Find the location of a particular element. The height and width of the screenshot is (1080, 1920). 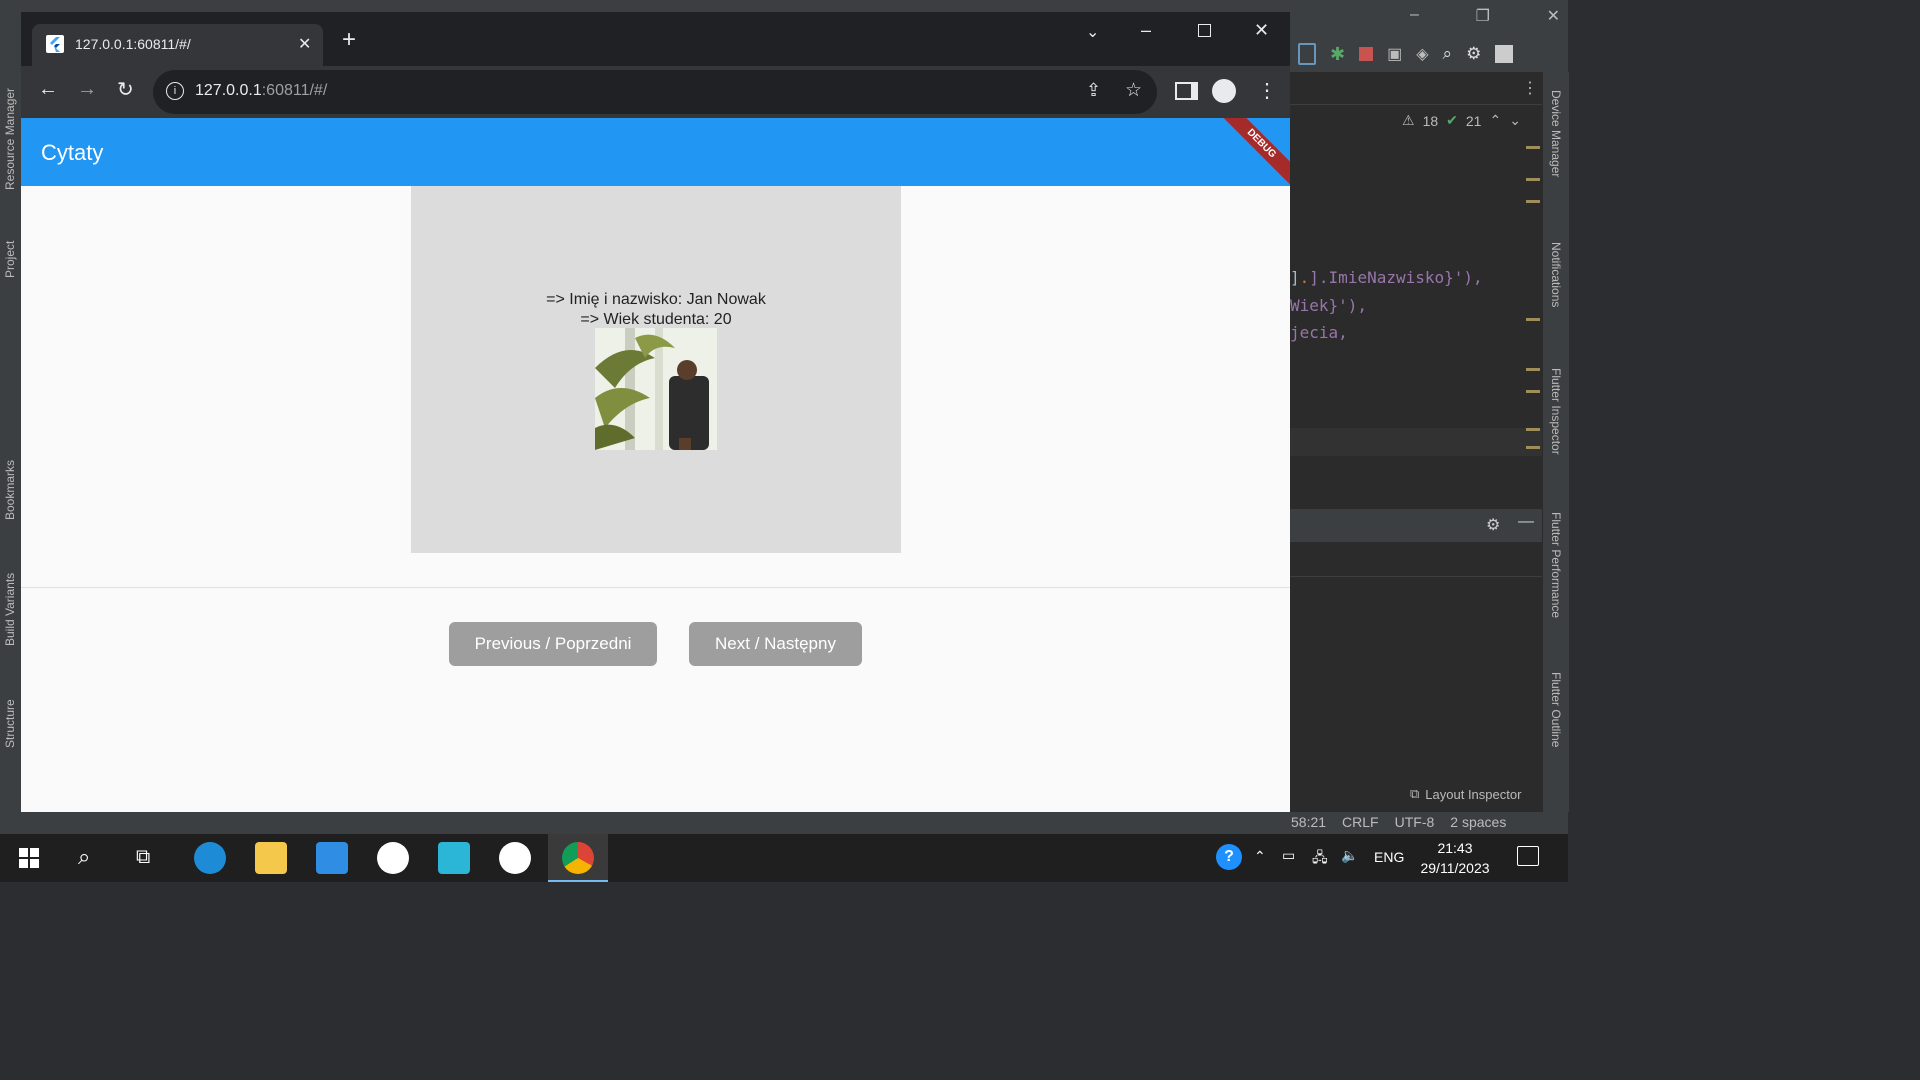

panel-flutter-outline: Flutter Outline is located at coordinates (1556, 709).